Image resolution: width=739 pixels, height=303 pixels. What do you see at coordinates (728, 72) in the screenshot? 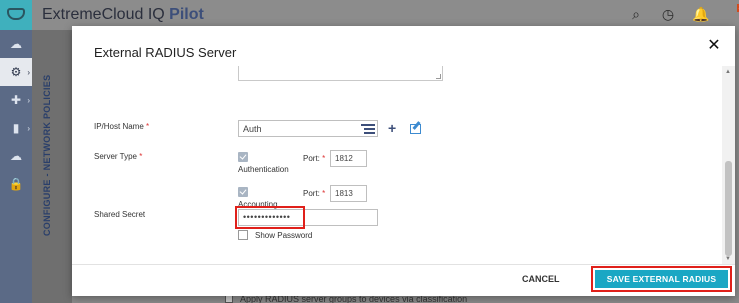
I see `scroll-up-icon: ▲` at bounding box center [728, 72].